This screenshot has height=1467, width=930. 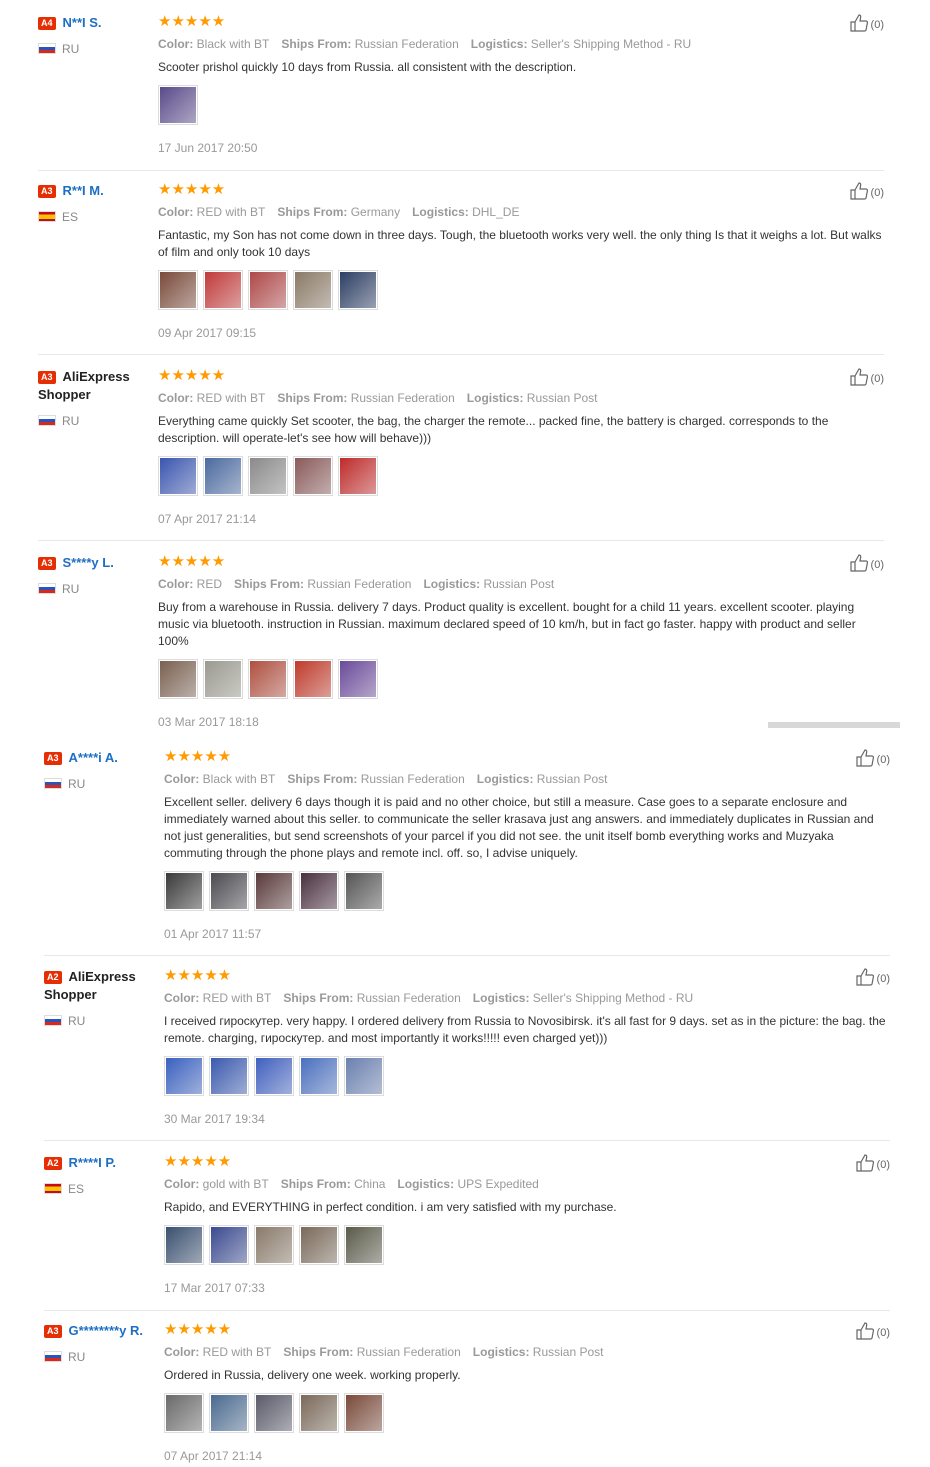 What do you see at coordinates (207, 519) in the screenshot?
I see `review-date: 07 Apr 2017 21:14` at bounding box center [207, 519].